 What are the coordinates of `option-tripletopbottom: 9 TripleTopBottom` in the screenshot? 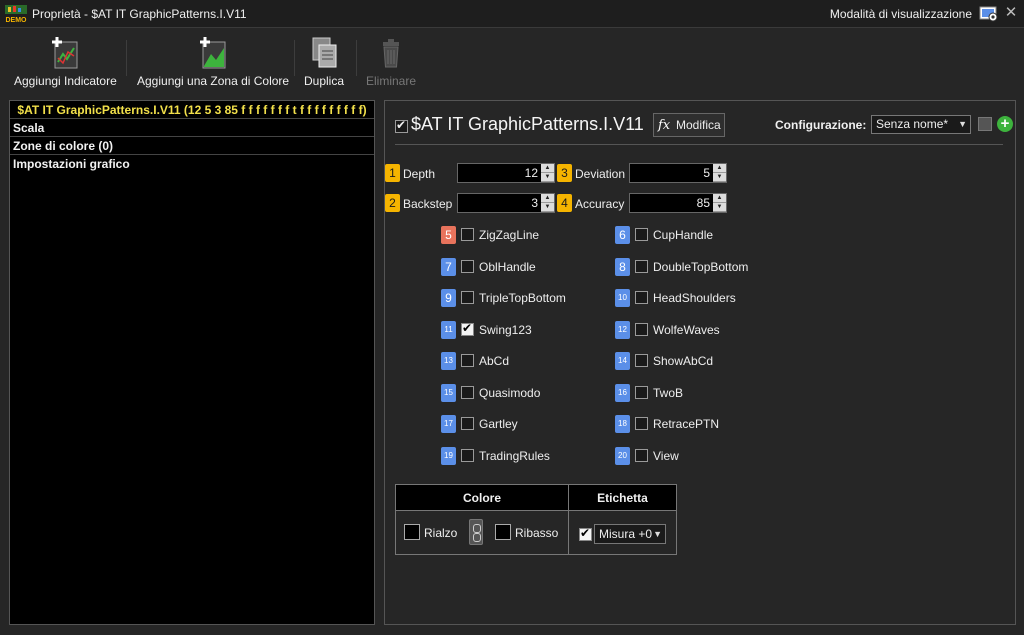 It's located at (516, 298).